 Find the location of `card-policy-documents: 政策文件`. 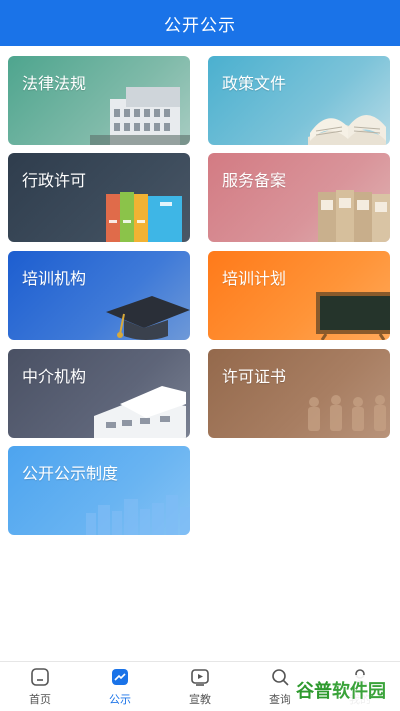

card-policy-documents: 政策文件 is located at coordinates (299, 100).